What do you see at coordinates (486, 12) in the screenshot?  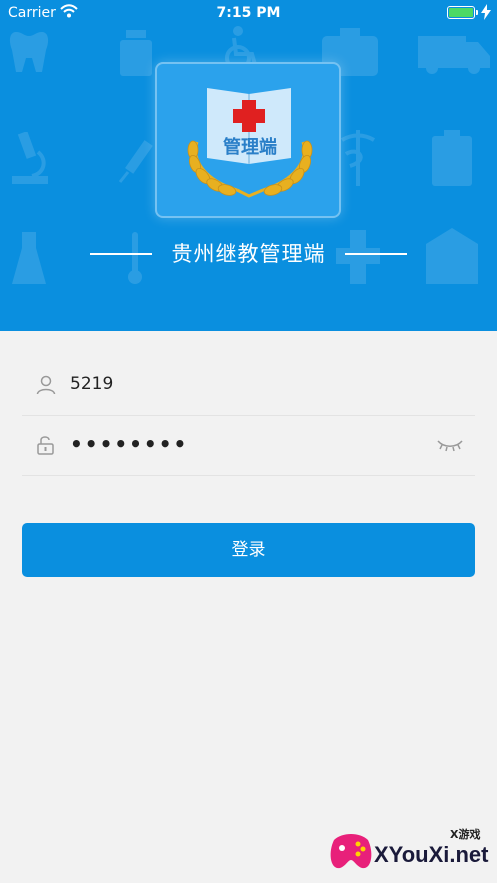 I see `charging-bolt-icon` at bounding box center [486, 12].